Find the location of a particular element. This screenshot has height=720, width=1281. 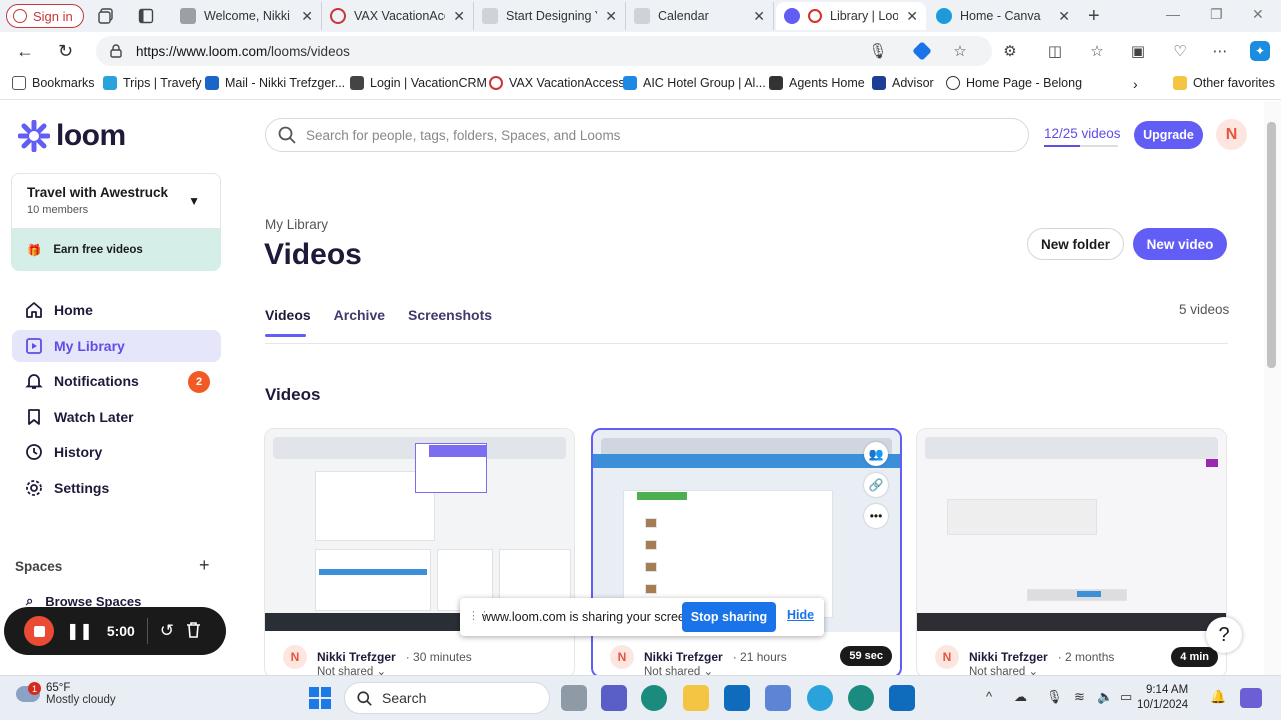

tab-archive: Archive is located at coordinates (359, 315).